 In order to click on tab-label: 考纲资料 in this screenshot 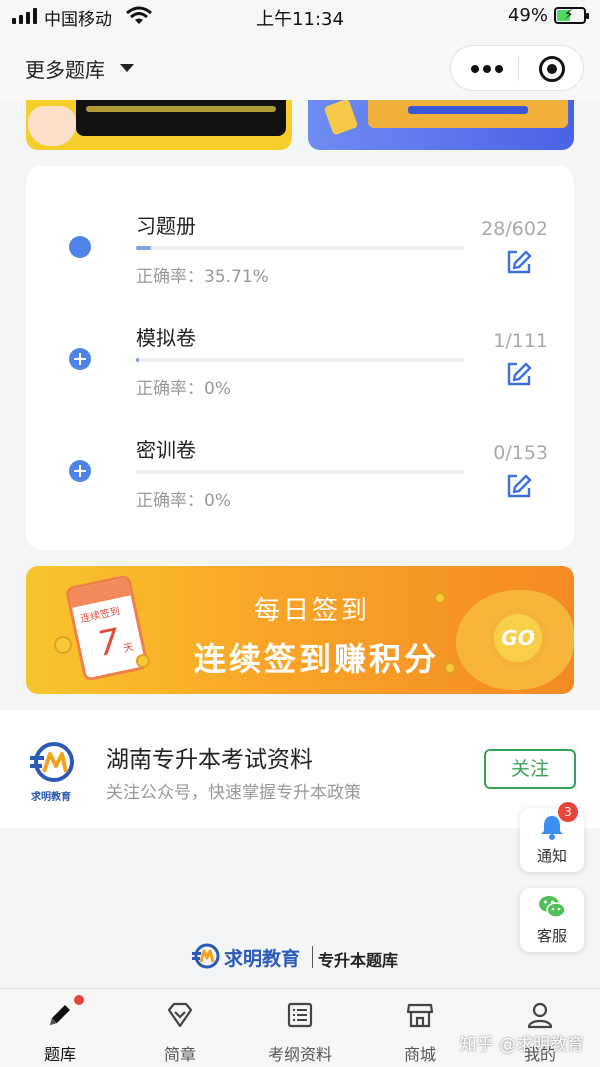, I will do `click(299, 1054)`.